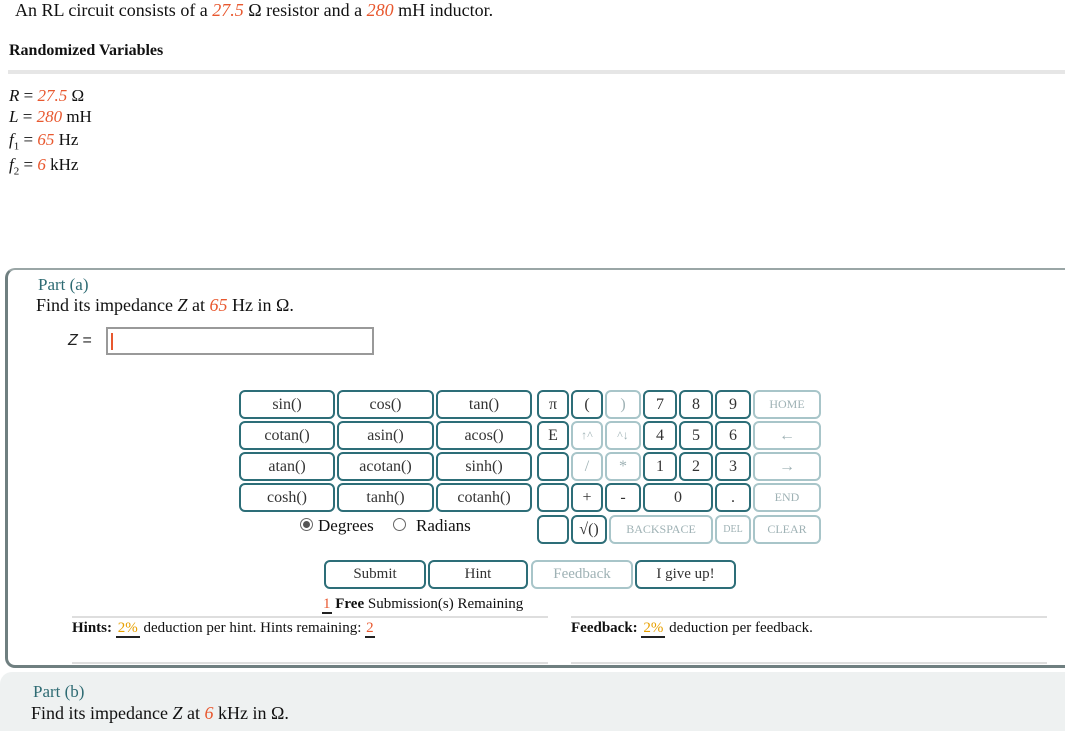 The image size is (1065, 731). What do you see at coordinates (346, 525) in the screenshot?
I see `degrees-label: Degrees` at bounding box center [346, 525].